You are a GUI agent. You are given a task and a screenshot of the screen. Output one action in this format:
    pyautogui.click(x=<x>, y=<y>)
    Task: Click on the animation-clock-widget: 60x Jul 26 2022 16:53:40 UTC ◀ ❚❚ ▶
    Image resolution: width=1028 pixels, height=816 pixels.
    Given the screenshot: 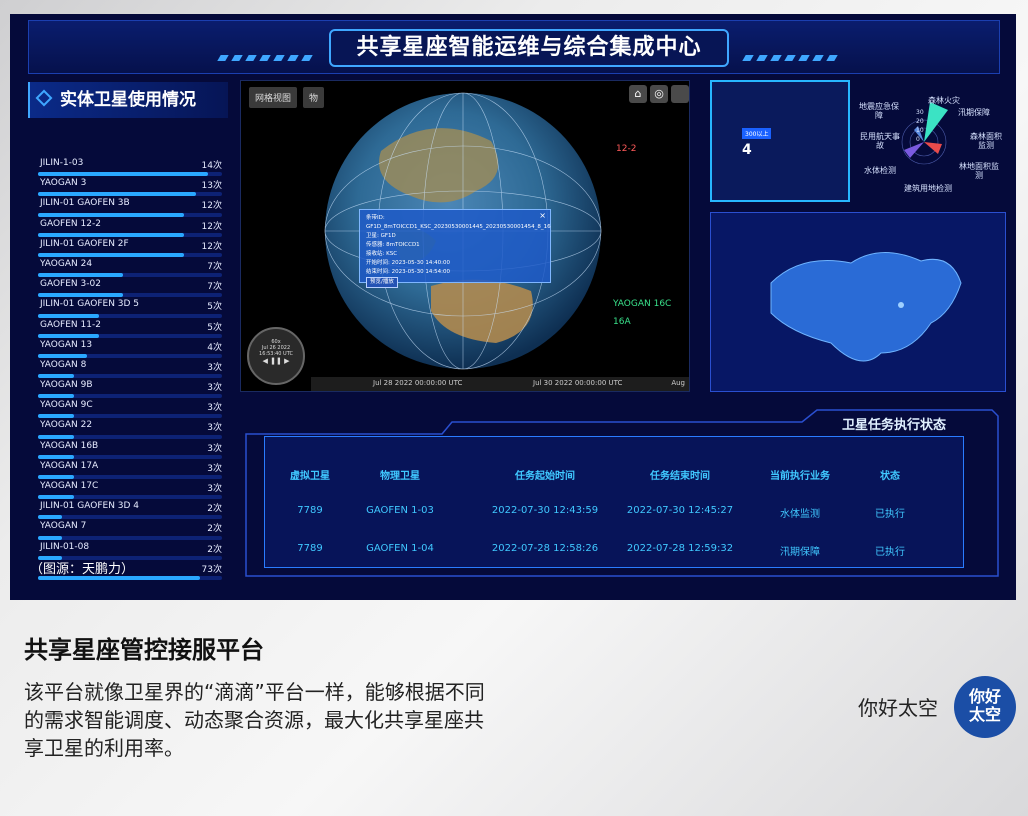 What is the action you would take?
    pyautogui.click(x=276, y=356)
    